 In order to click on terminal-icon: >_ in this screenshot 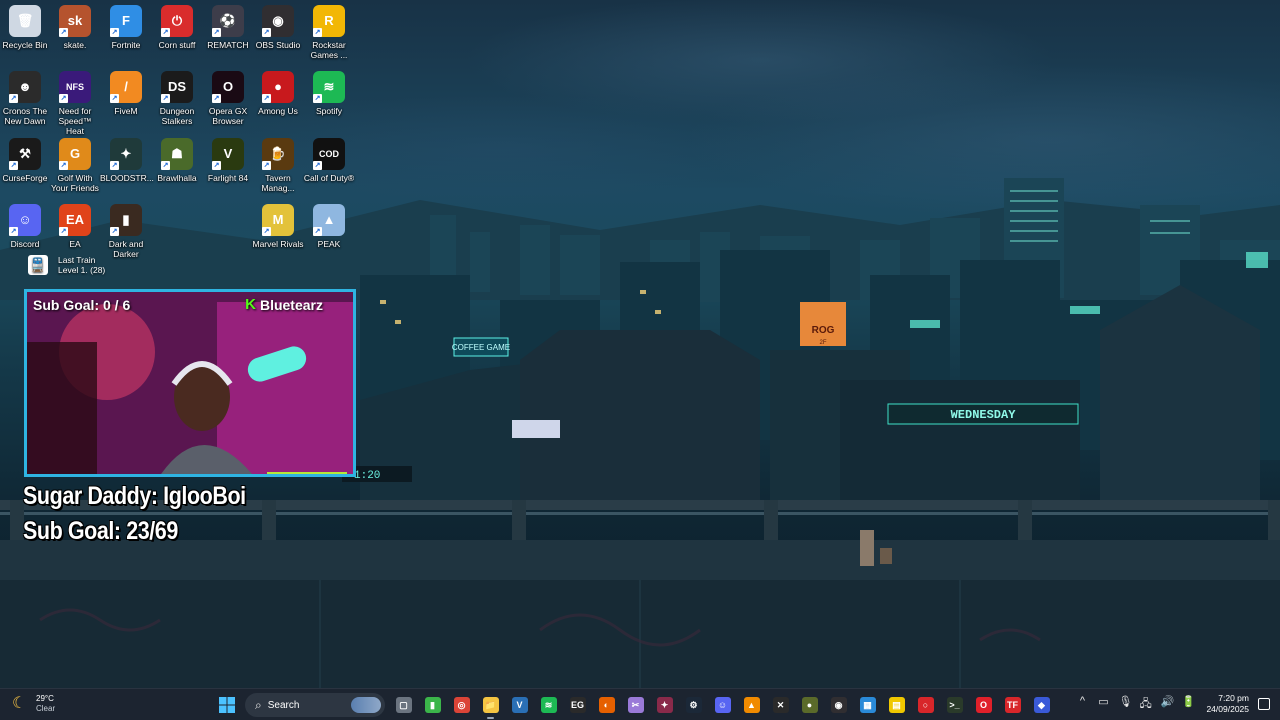, I will do `click(954, 705)`.